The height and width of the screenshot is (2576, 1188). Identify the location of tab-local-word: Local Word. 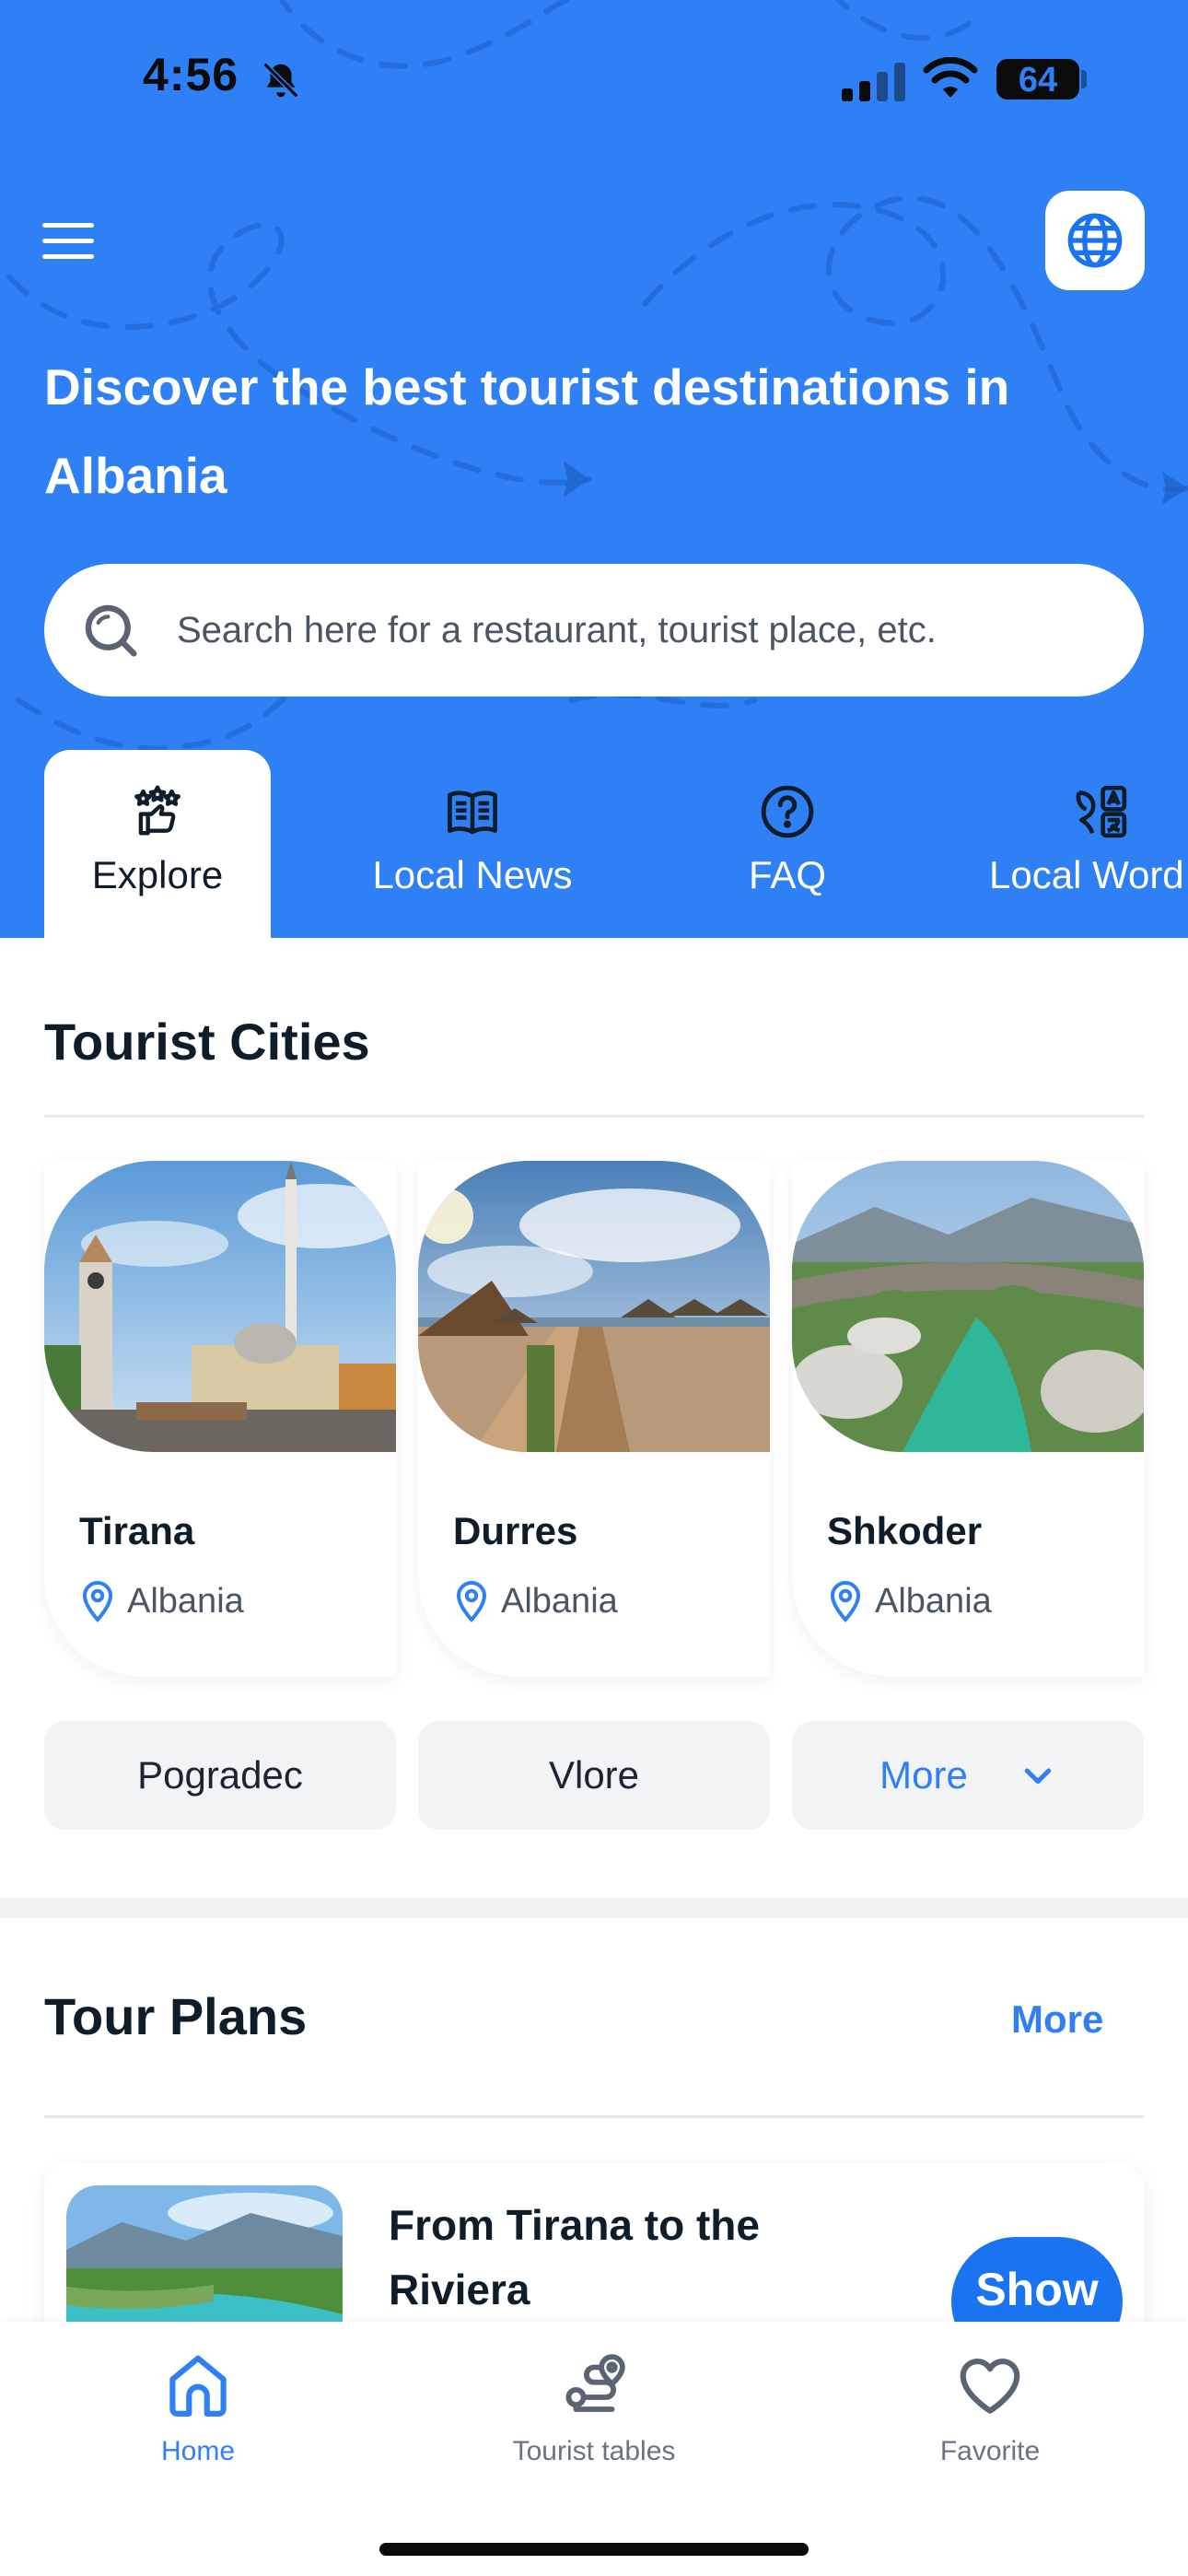
(1088, 844).